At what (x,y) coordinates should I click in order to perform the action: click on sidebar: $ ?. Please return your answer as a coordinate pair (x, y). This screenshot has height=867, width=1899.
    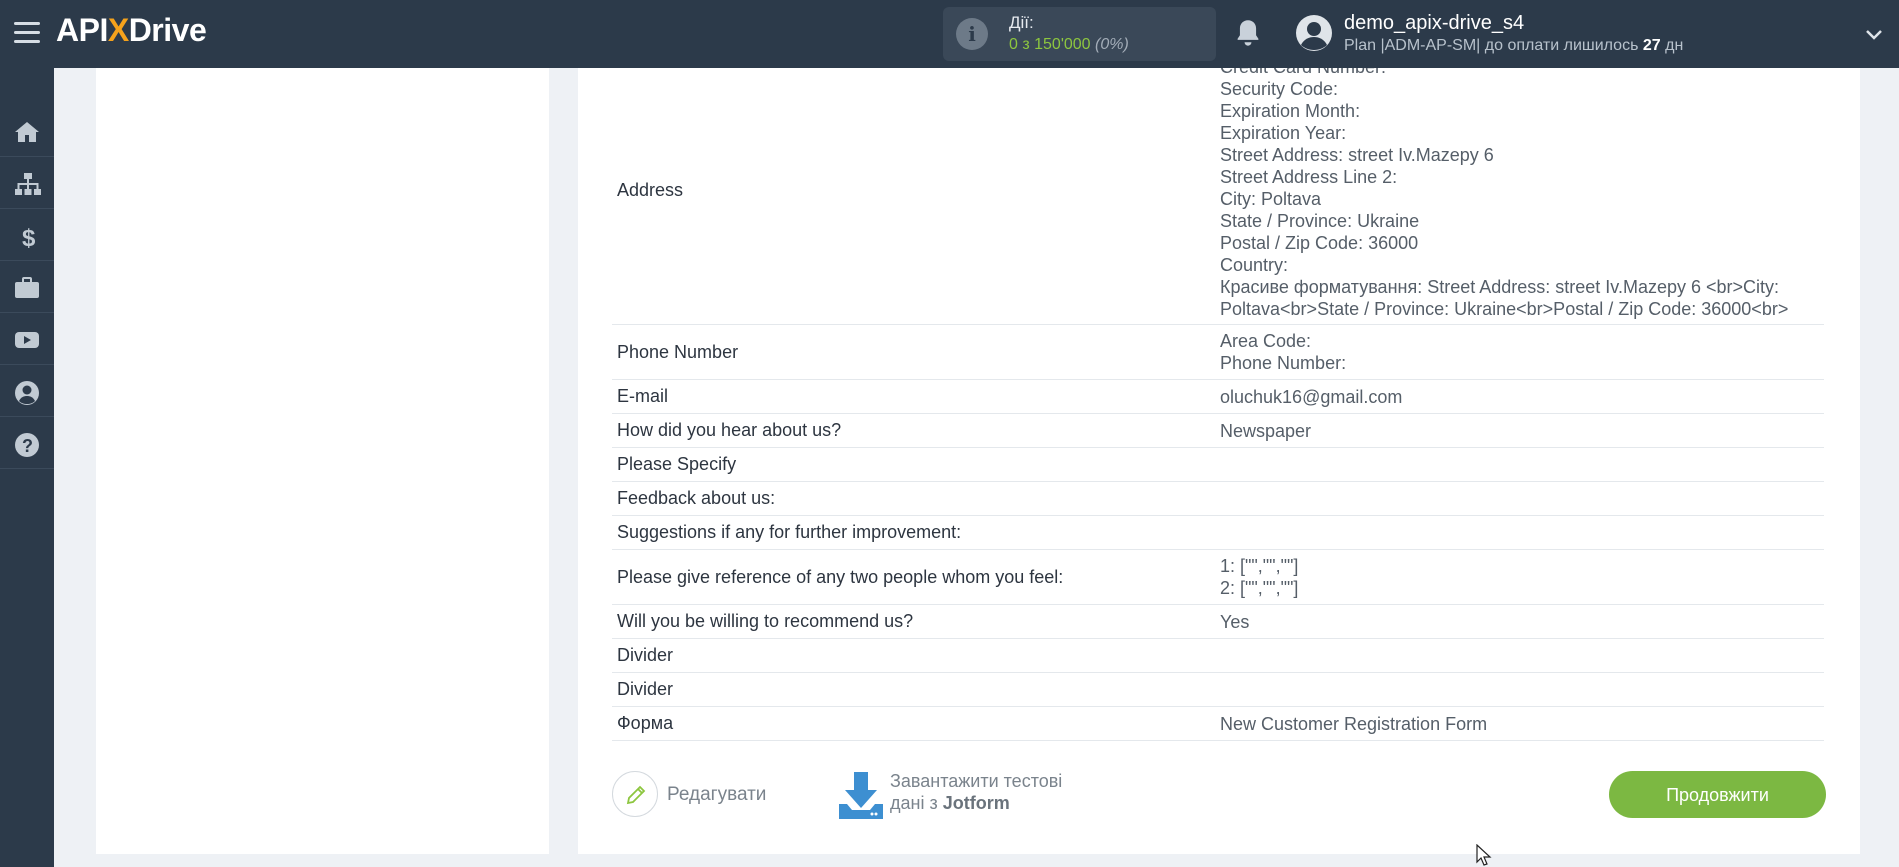
    Looking at the image, I should click on (27, 467).